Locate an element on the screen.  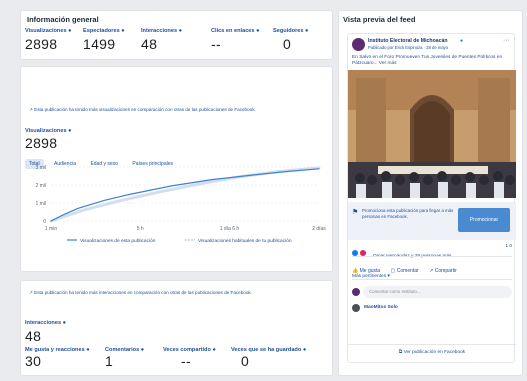
verified-icon: ● is located at coordinates (462, 41).